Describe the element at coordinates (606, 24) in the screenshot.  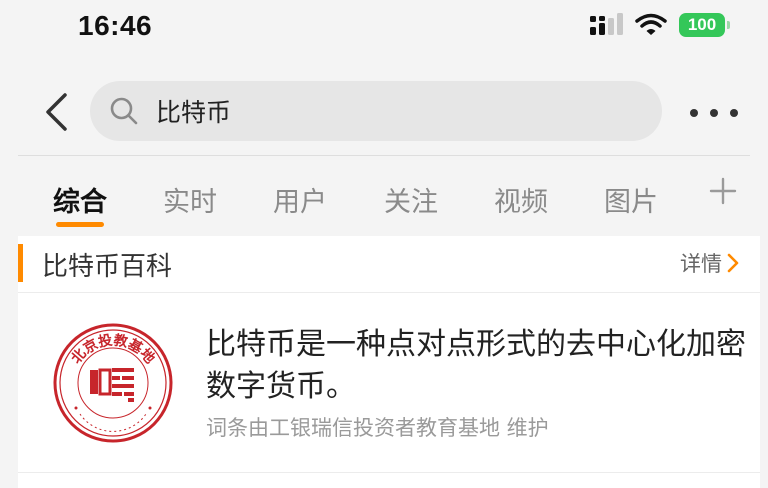
I see `signal-icon` at that location.